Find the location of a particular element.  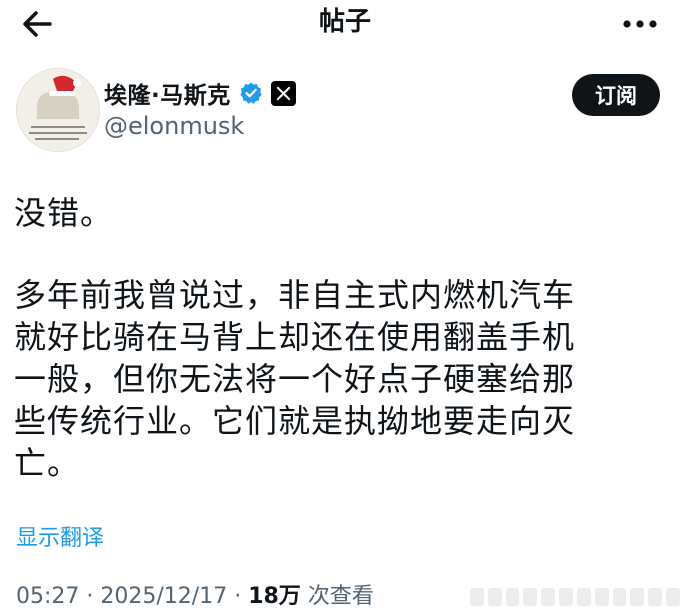

watermark is located at coordinates (575, 597).